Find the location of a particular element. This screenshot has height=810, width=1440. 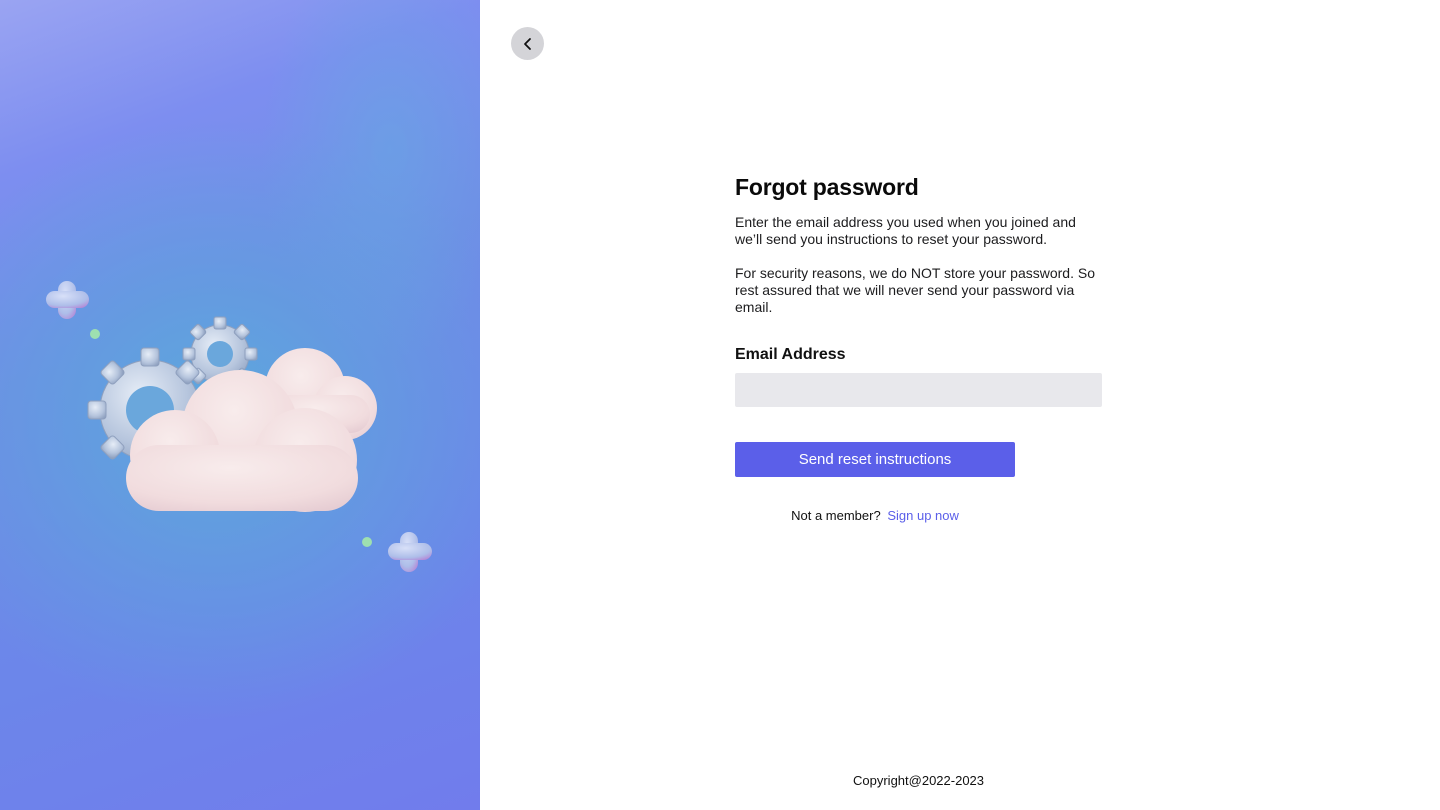

signup-row: Not a member? Sign up now is located at coordinates (875, 515).